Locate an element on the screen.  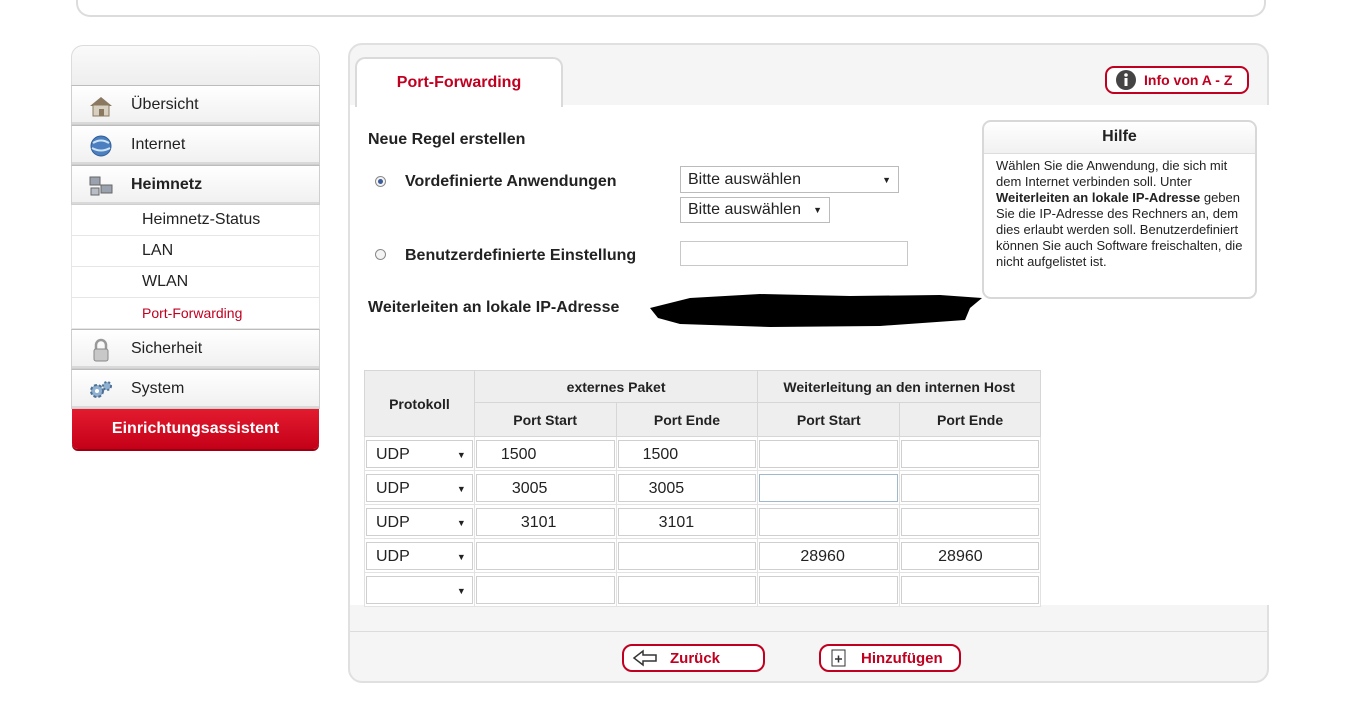
table-row: ▼ is located at coordinates (702, 589).